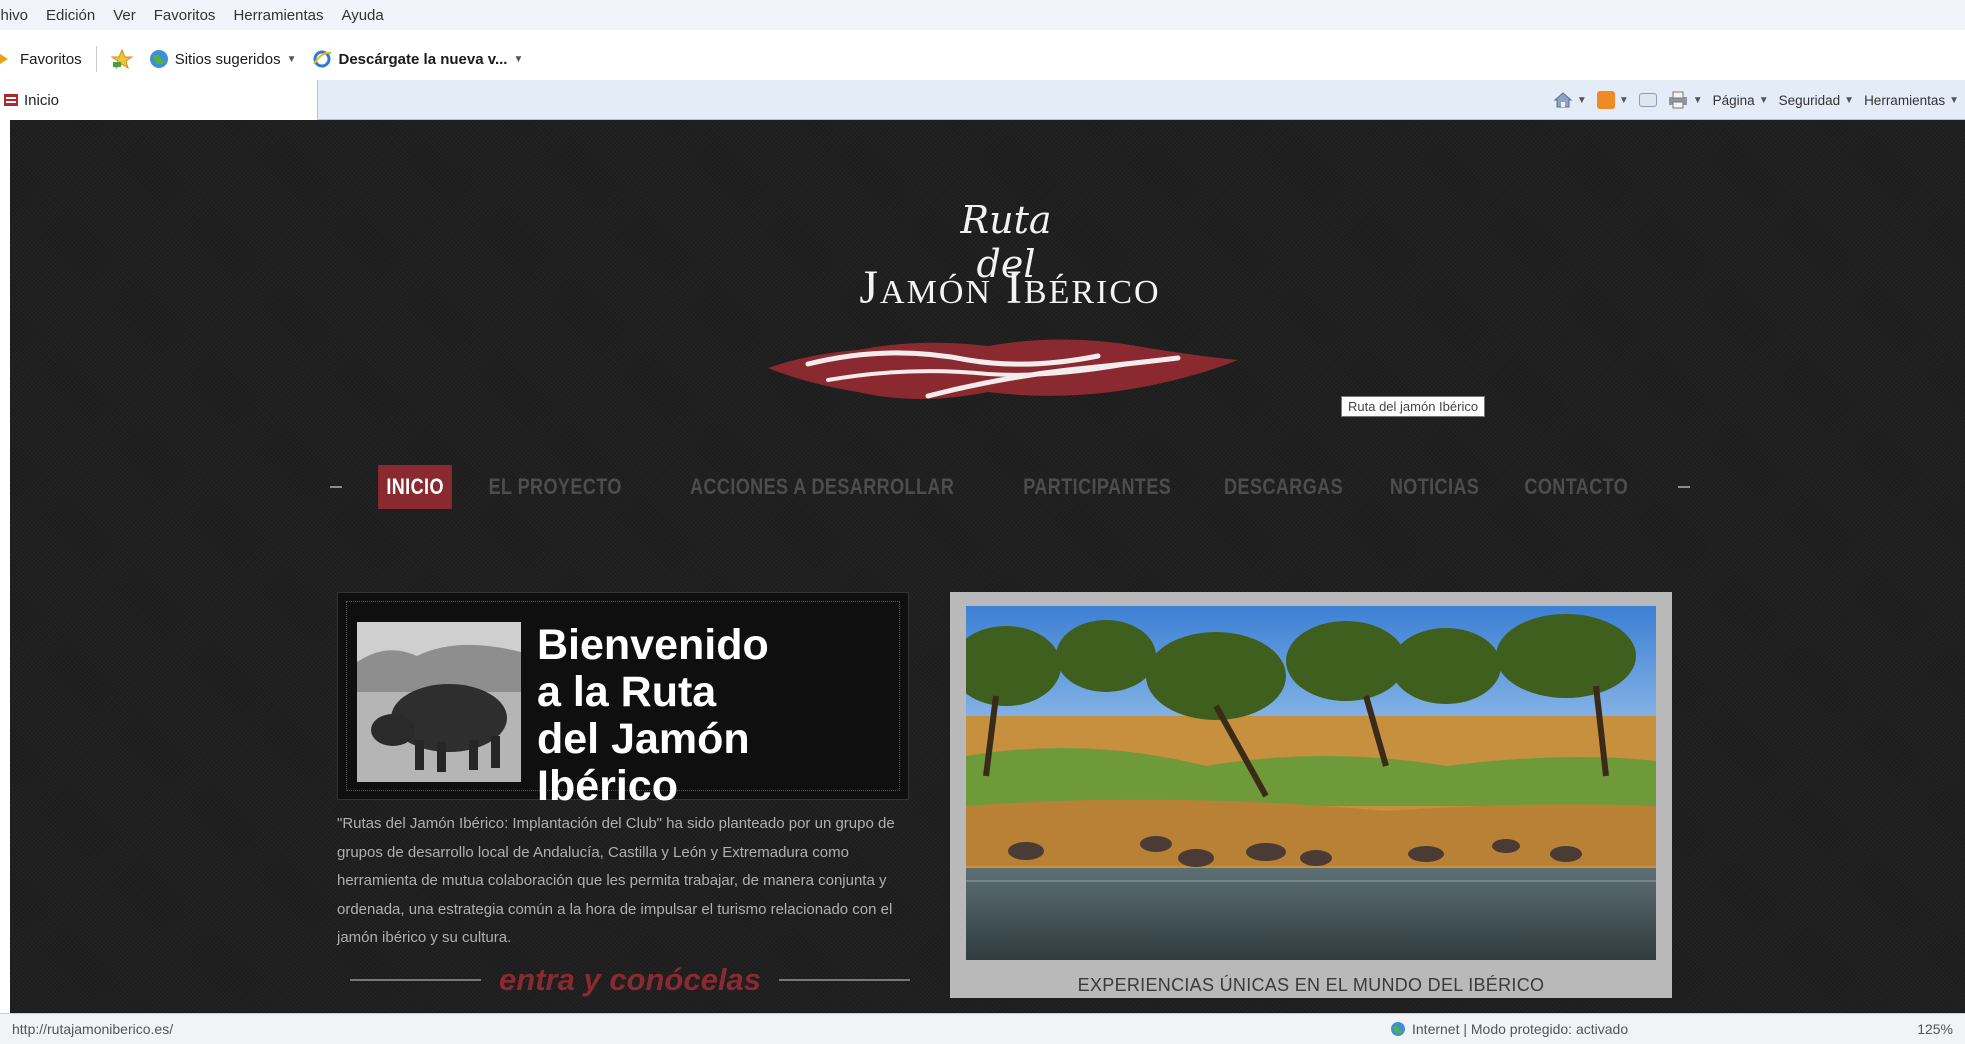 This screenshot has height=1044, width=1965. What do you see at coordinates (185, 15) in the screenshot?
I see `menu-favoritos: Favoritos` at bounding box center [185, 15].